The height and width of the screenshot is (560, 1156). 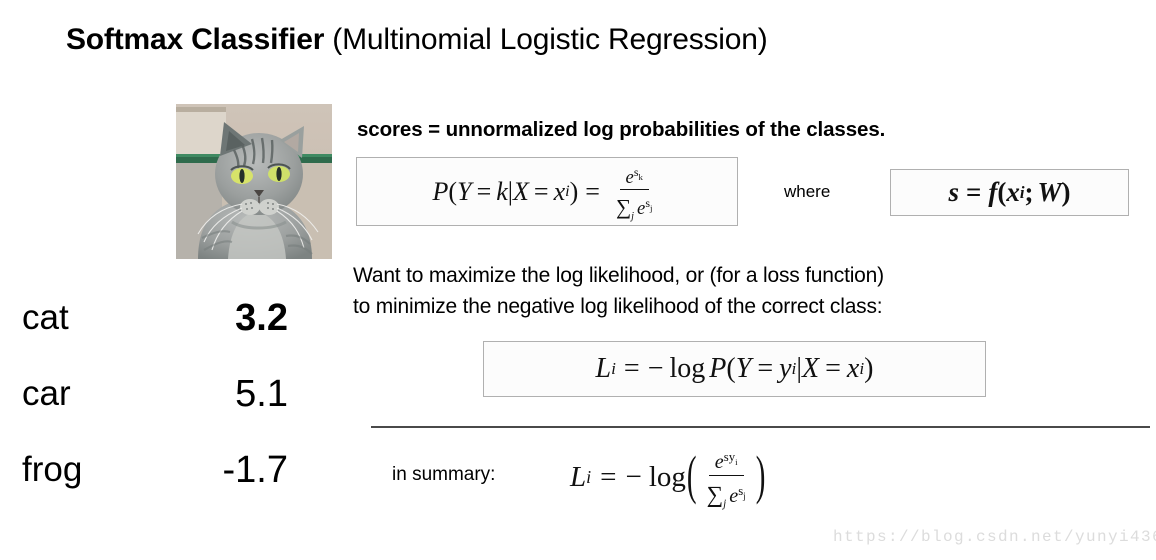 I want to click on formula-loss-sub-i: i, so click(x=613, y=368).